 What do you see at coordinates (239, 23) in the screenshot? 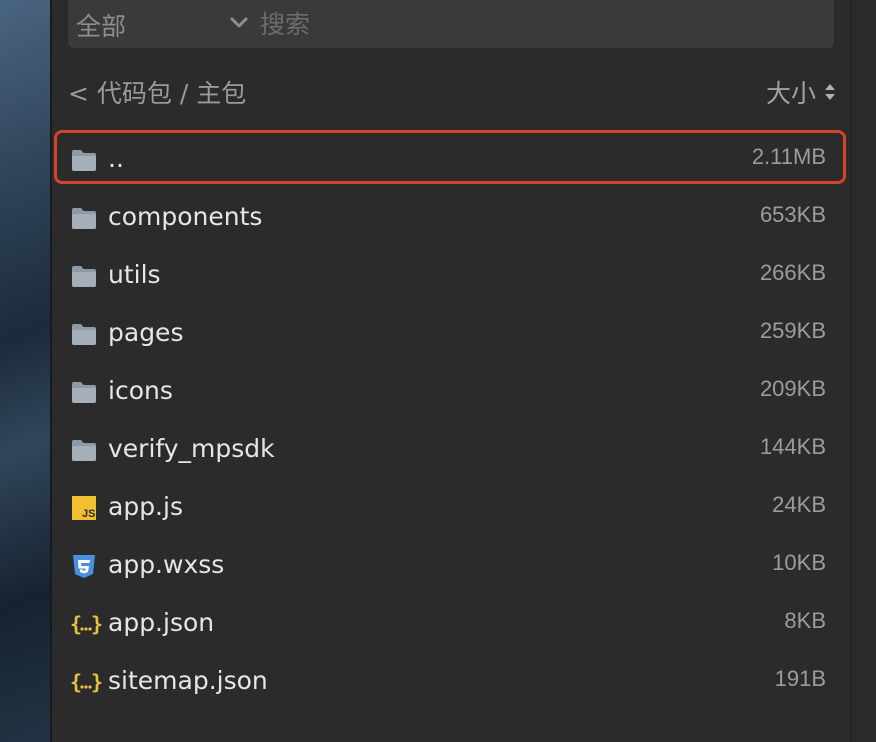
I see `chevron-down-icon` at bounding box center [239, 23].